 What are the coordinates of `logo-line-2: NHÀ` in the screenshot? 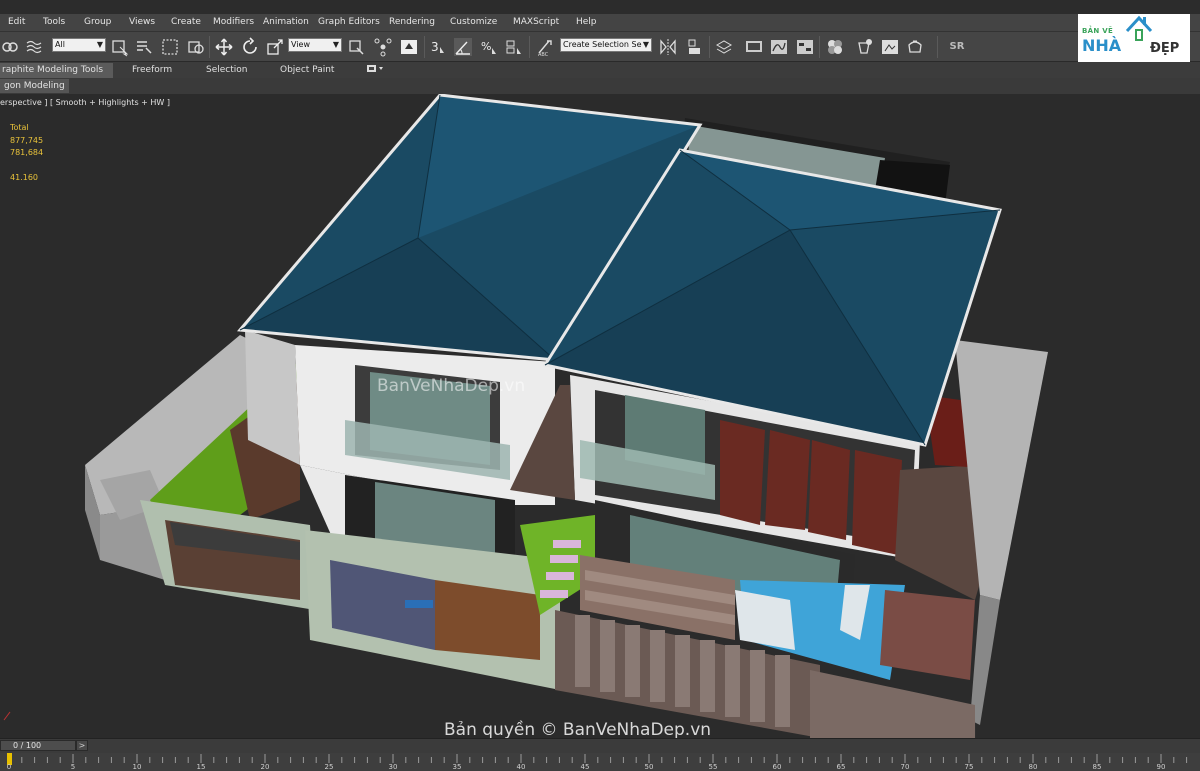 It's located at (1102, 45).